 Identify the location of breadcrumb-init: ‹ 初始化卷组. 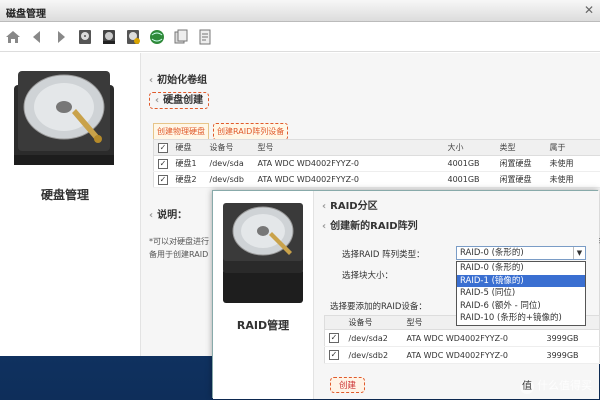
(178, 78).